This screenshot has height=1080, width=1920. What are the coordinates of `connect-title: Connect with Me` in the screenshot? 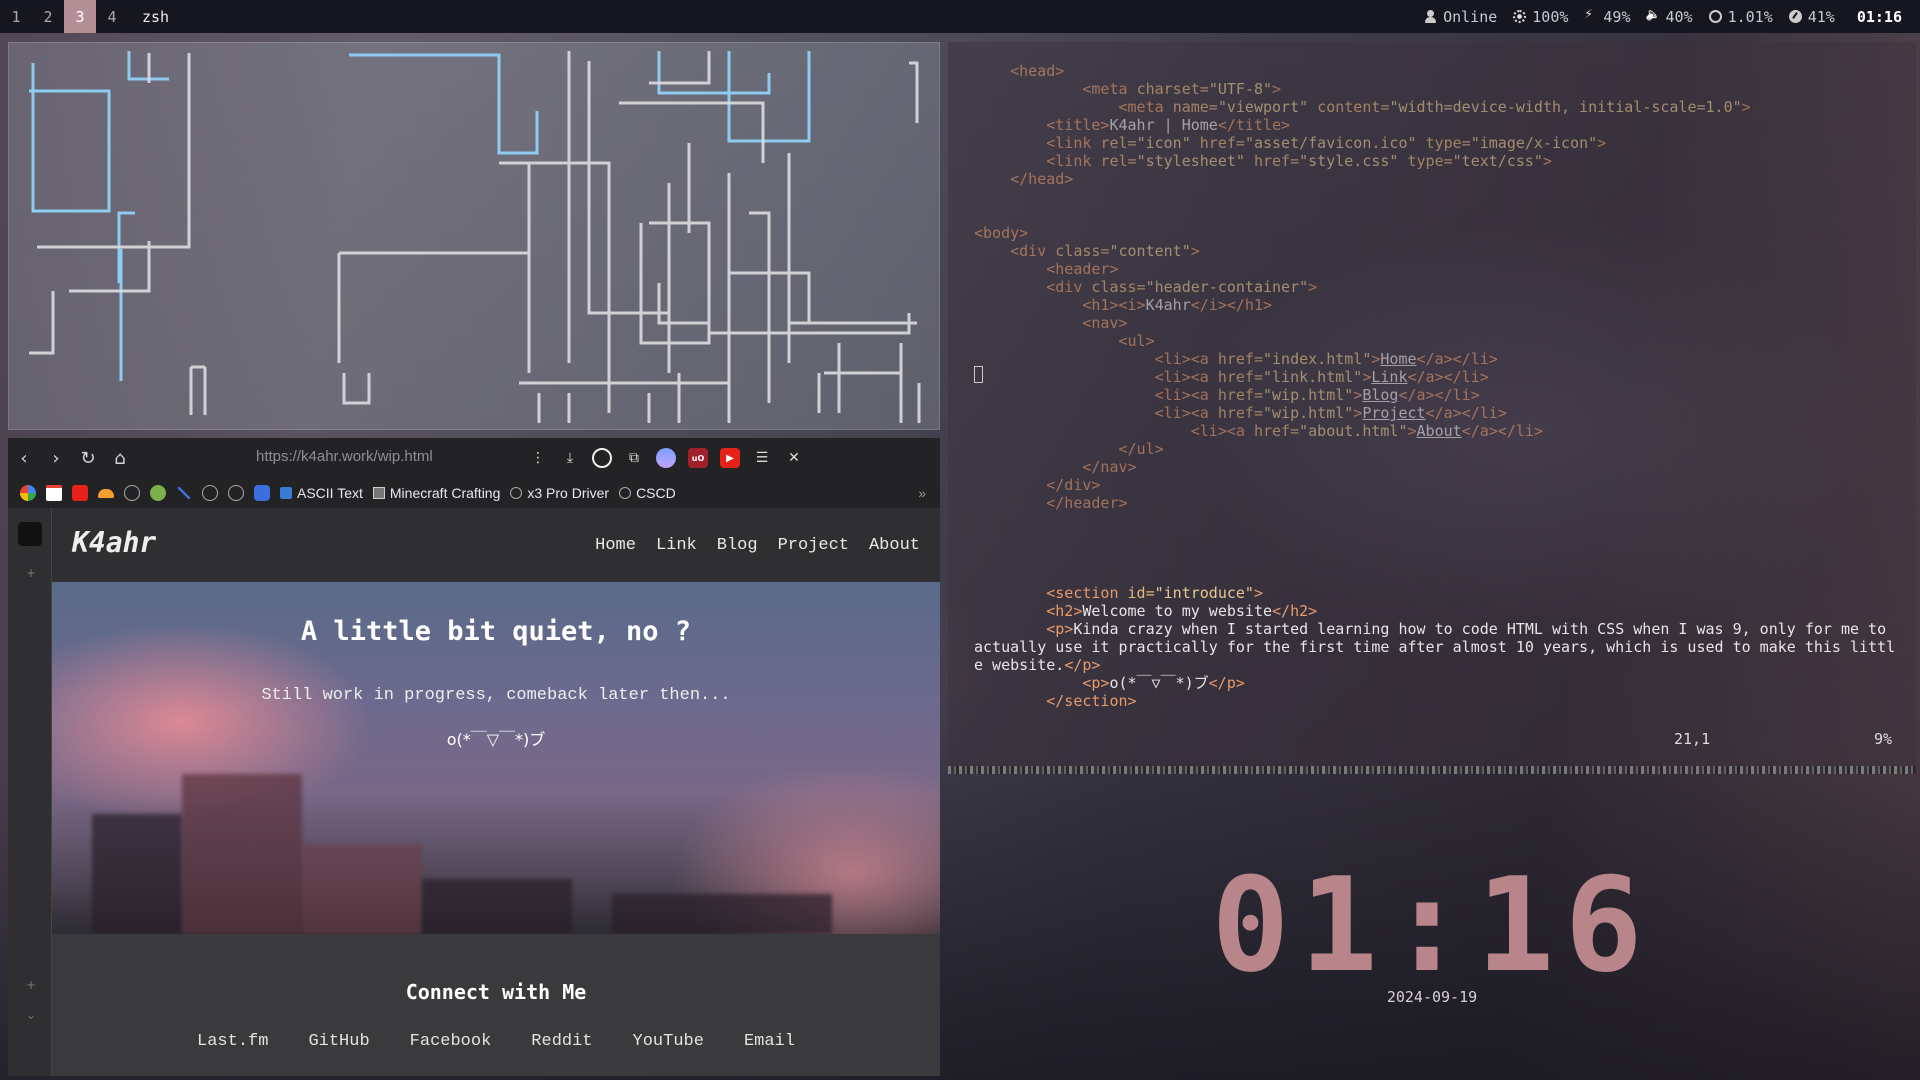 It's located at (496, 992).